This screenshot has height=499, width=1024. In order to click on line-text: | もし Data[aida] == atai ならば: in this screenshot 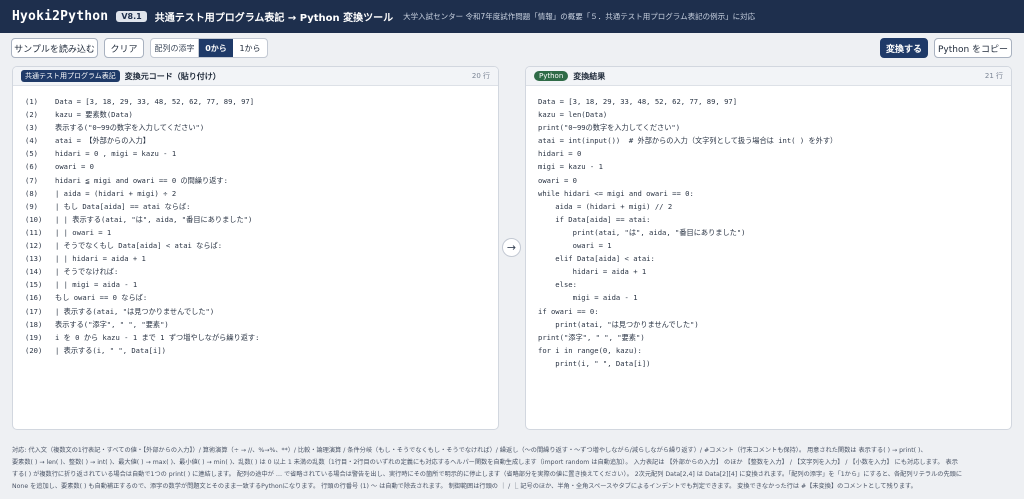, I will do `click(123, 206)`.